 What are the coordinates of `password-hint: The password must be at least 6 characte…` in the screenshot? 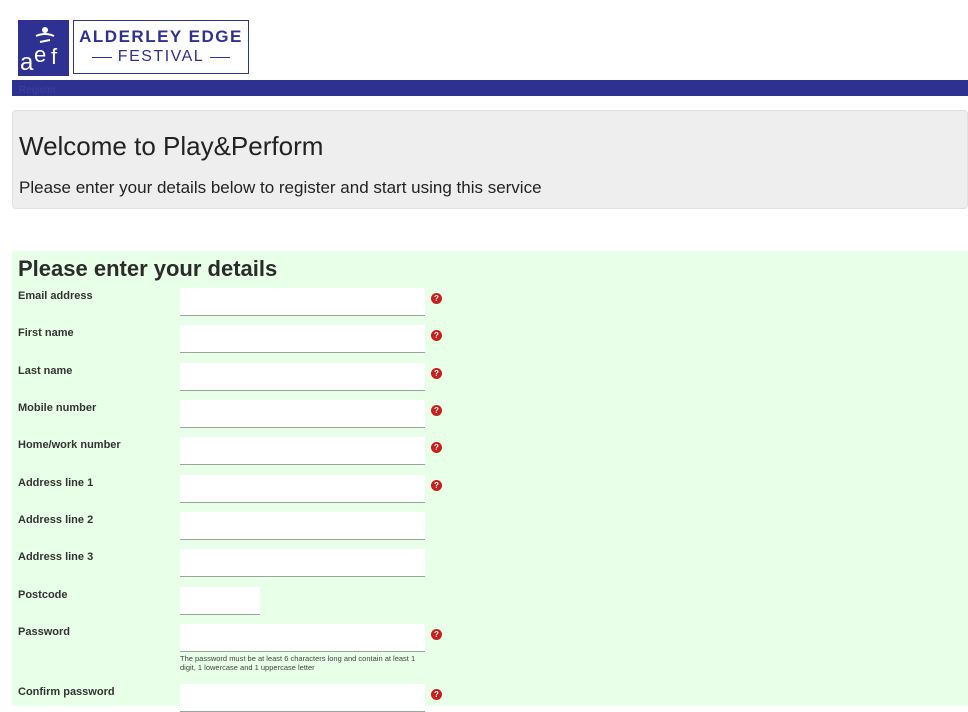 It's located at (298, 663).